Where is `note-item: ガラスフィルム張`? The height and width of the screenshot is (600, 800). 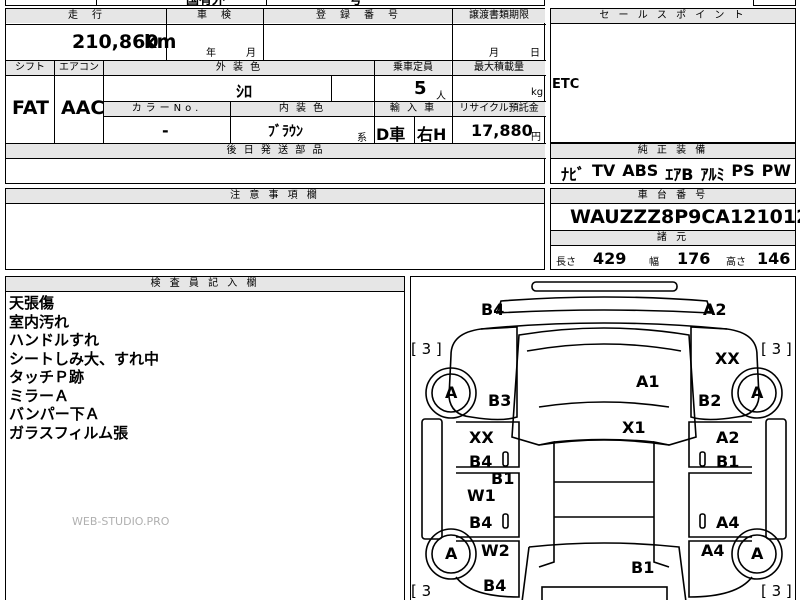 note-item: ガラスフィルム張 is located at coordinates (69, 432).